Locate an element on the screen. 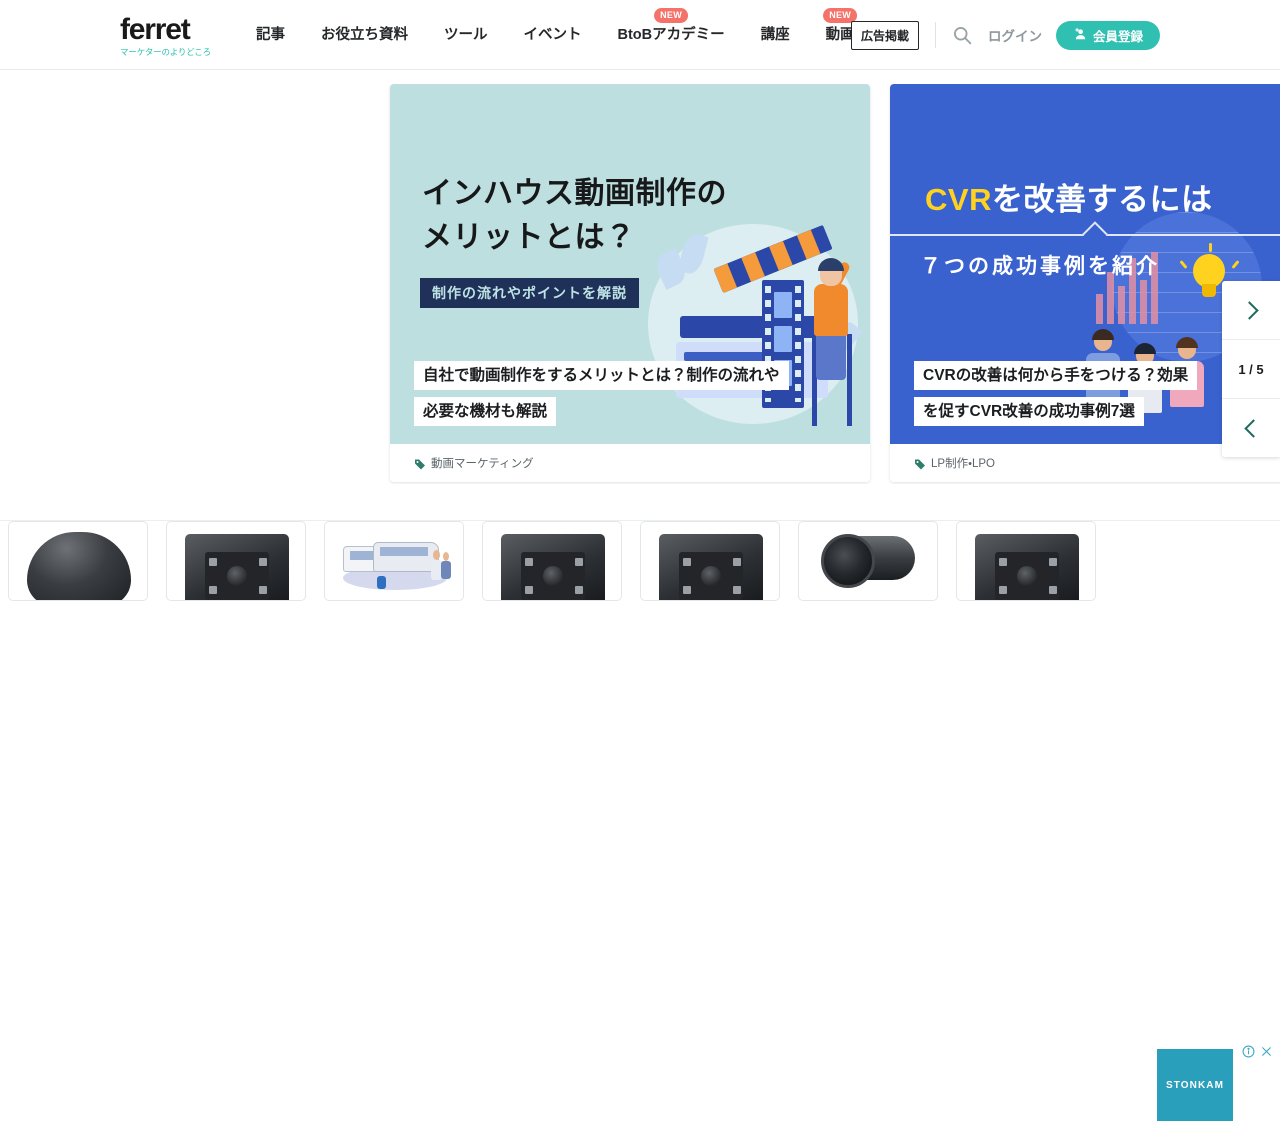 The height and width of the screenshot is (1121, 1280). close-icon is located at coordinates (1266, 1054).